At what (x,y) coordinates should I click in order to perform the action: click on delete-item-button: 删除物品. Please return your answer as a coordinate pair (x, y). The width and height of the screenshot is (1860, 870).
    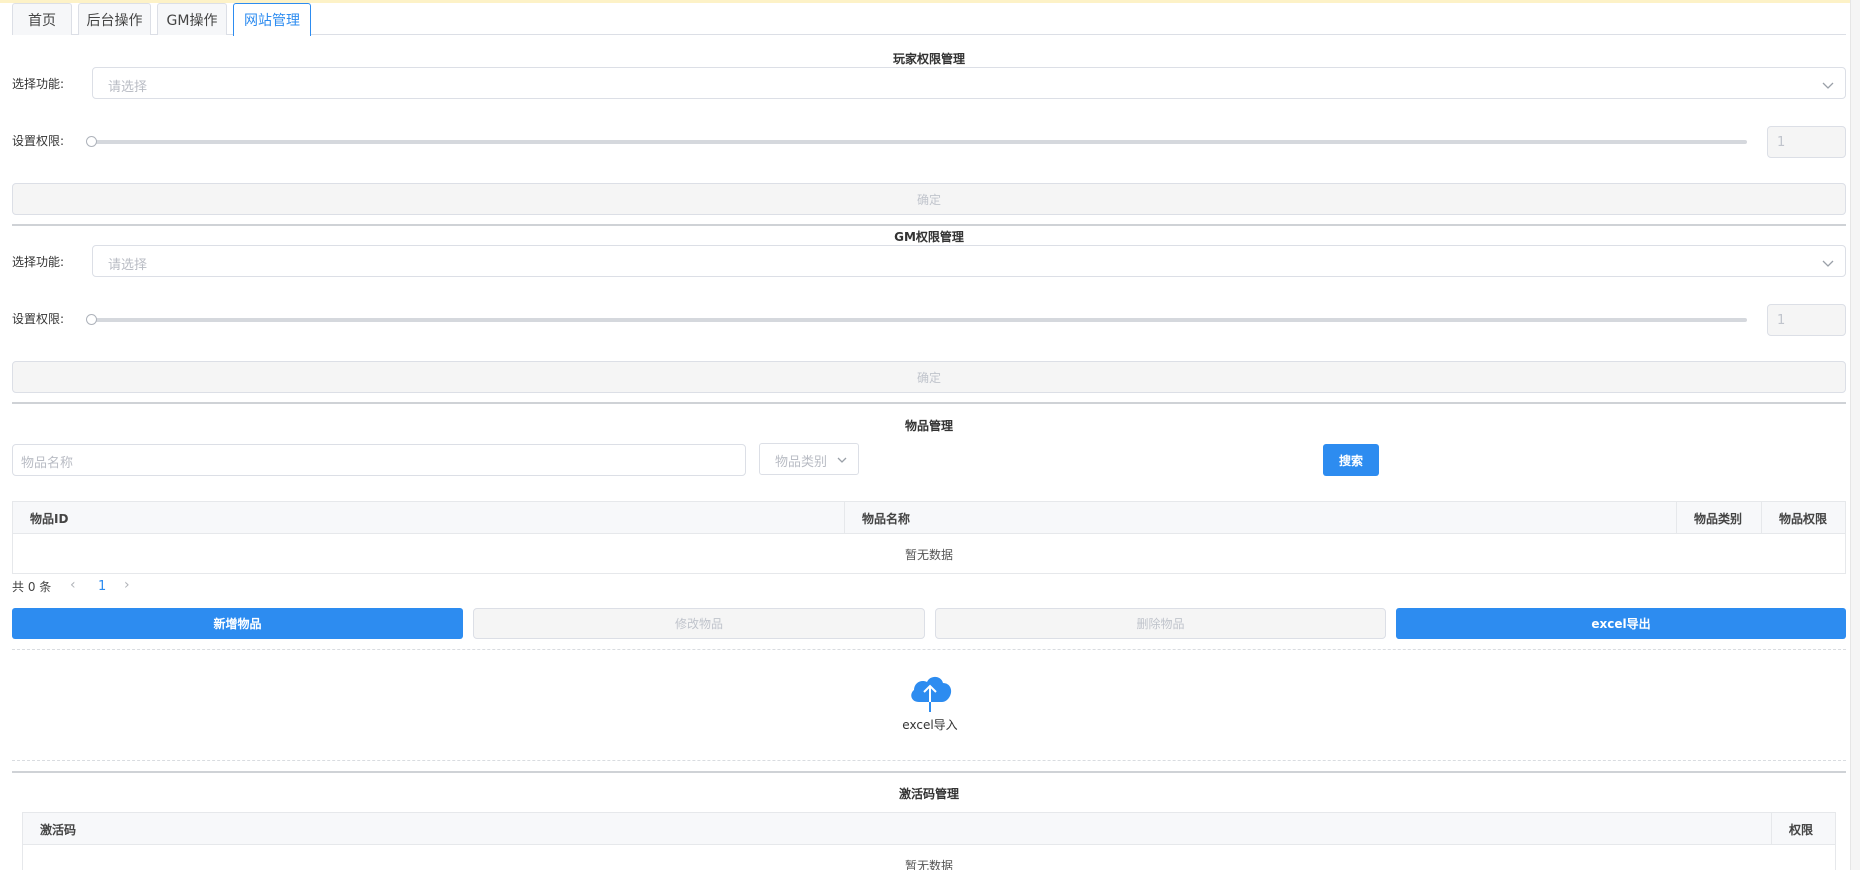
    Looking at the image, I should click on (1160, 623).